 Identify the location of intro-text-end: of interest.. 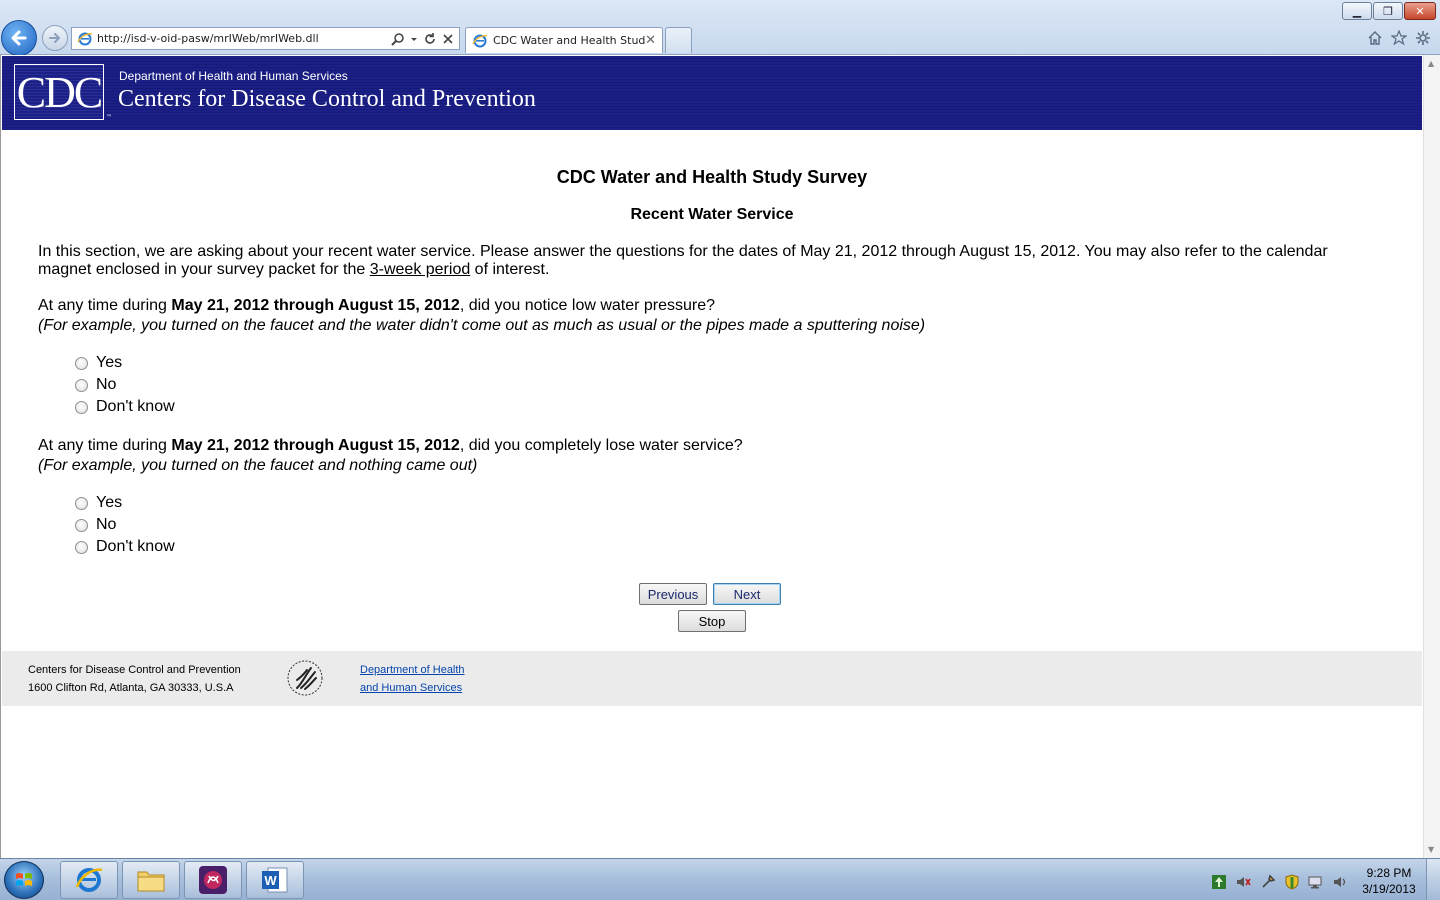
(510, 269).